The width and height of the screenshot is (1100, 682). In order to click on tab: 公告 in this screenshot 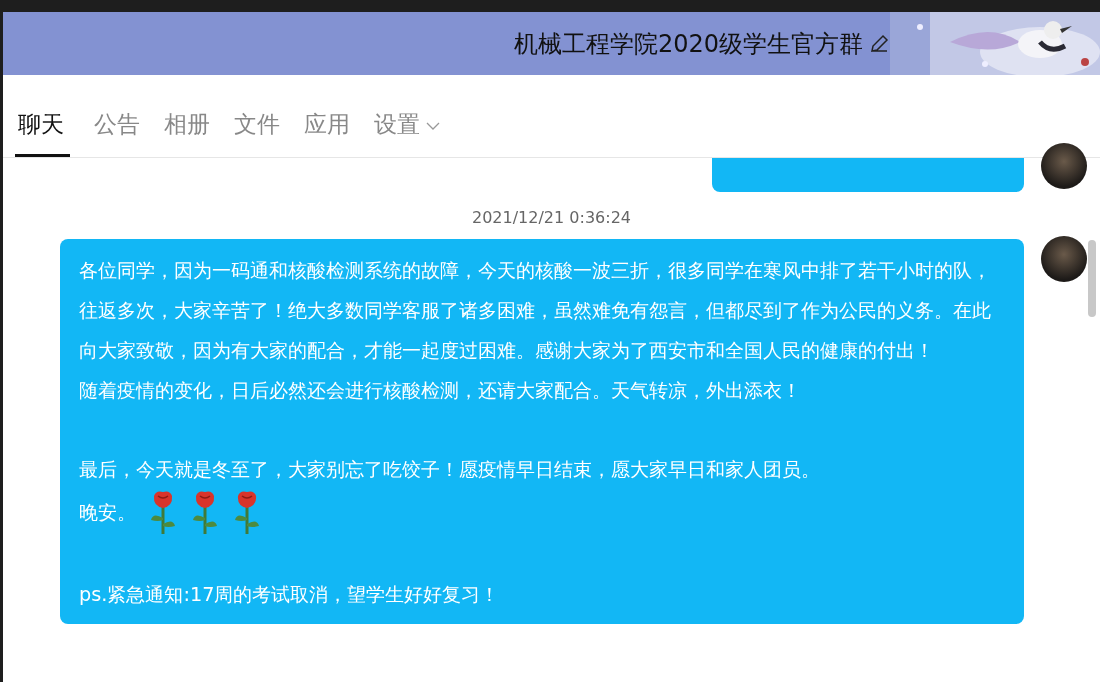, I will do `click(115, 124)`.